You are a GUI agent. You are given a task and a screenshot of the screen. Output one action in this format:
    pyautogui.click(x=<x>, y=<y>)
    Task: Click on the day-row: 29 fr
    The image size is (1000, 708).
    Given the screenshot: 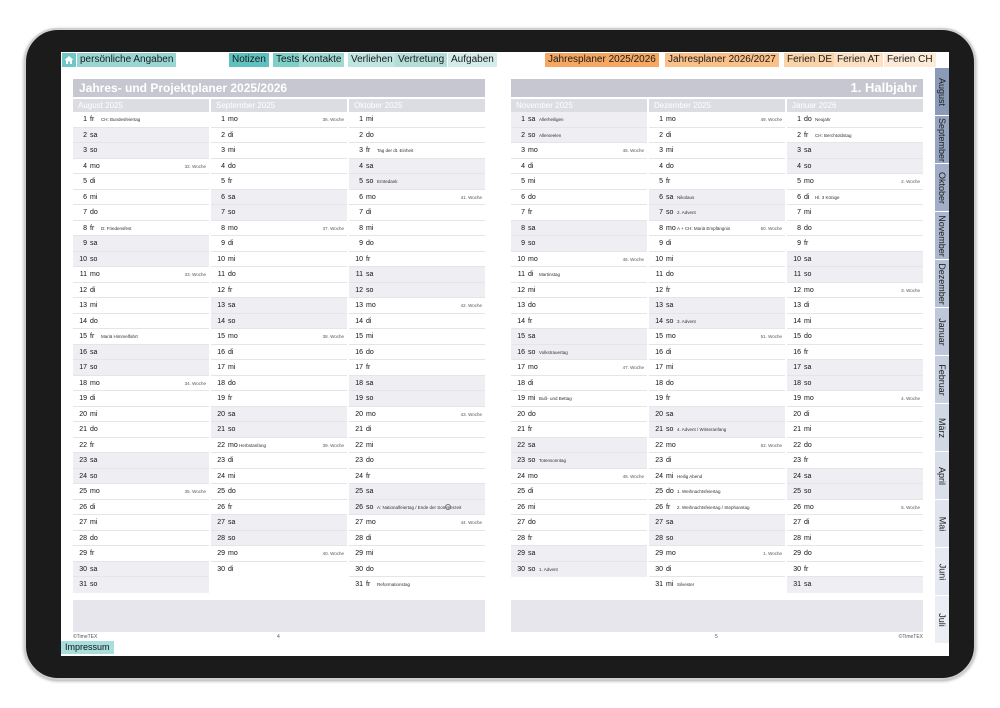 What is the action you would take?
    pyautogui.click(x=141, y=554)
    